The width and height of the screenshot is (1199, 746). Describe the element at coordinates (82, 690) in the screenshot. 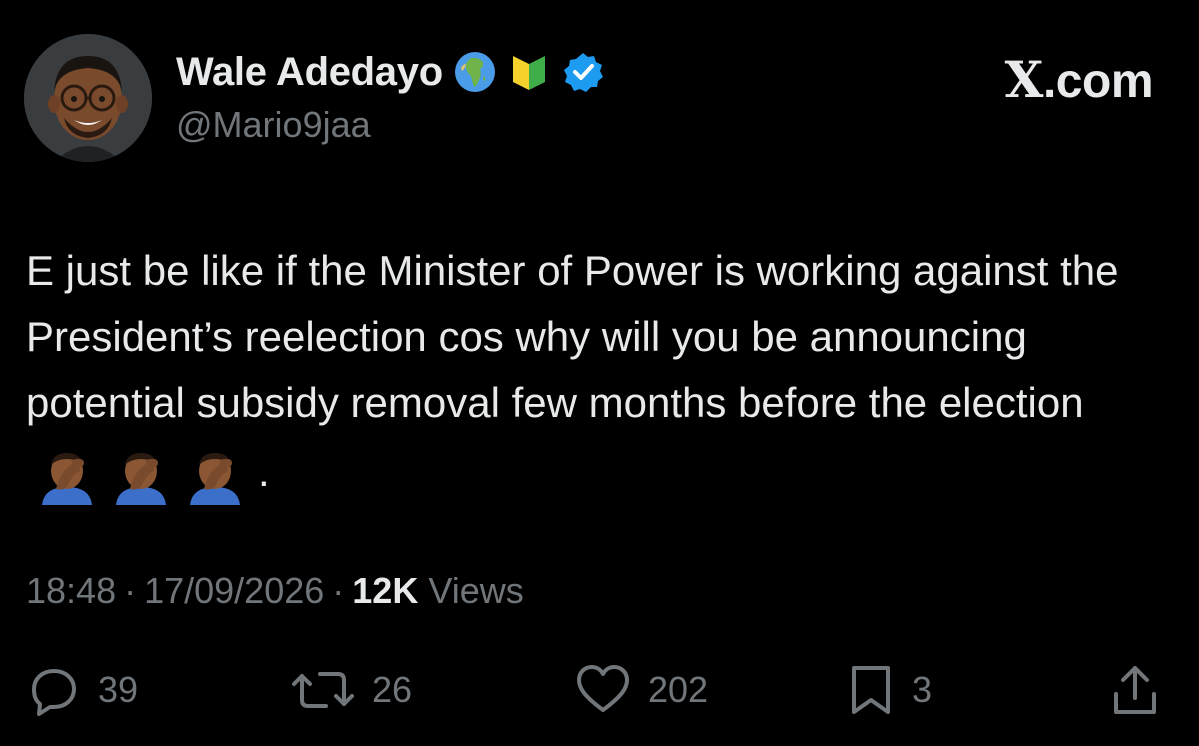

I see `reply-button: 39` at that location.